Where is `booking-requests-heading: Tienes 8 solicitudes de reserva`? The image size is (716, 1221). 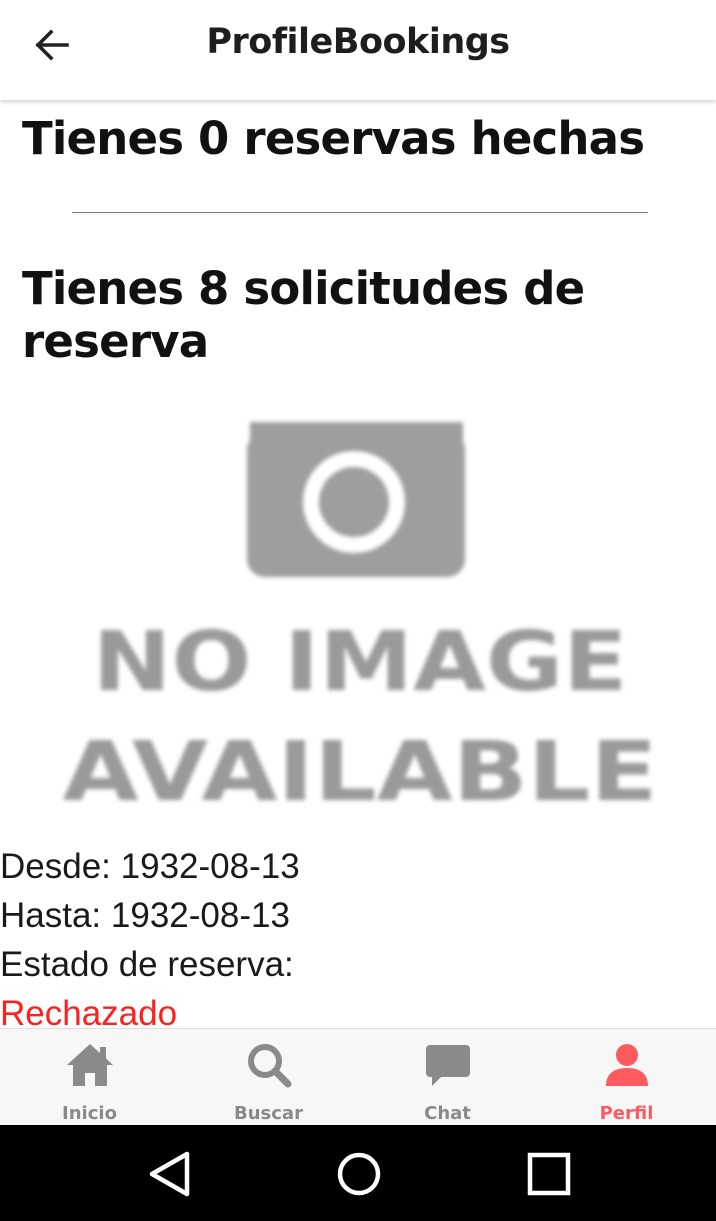
booking-requests-heading: Tienes 8 solicitudes de reserva is located at coordinates (303, 315).